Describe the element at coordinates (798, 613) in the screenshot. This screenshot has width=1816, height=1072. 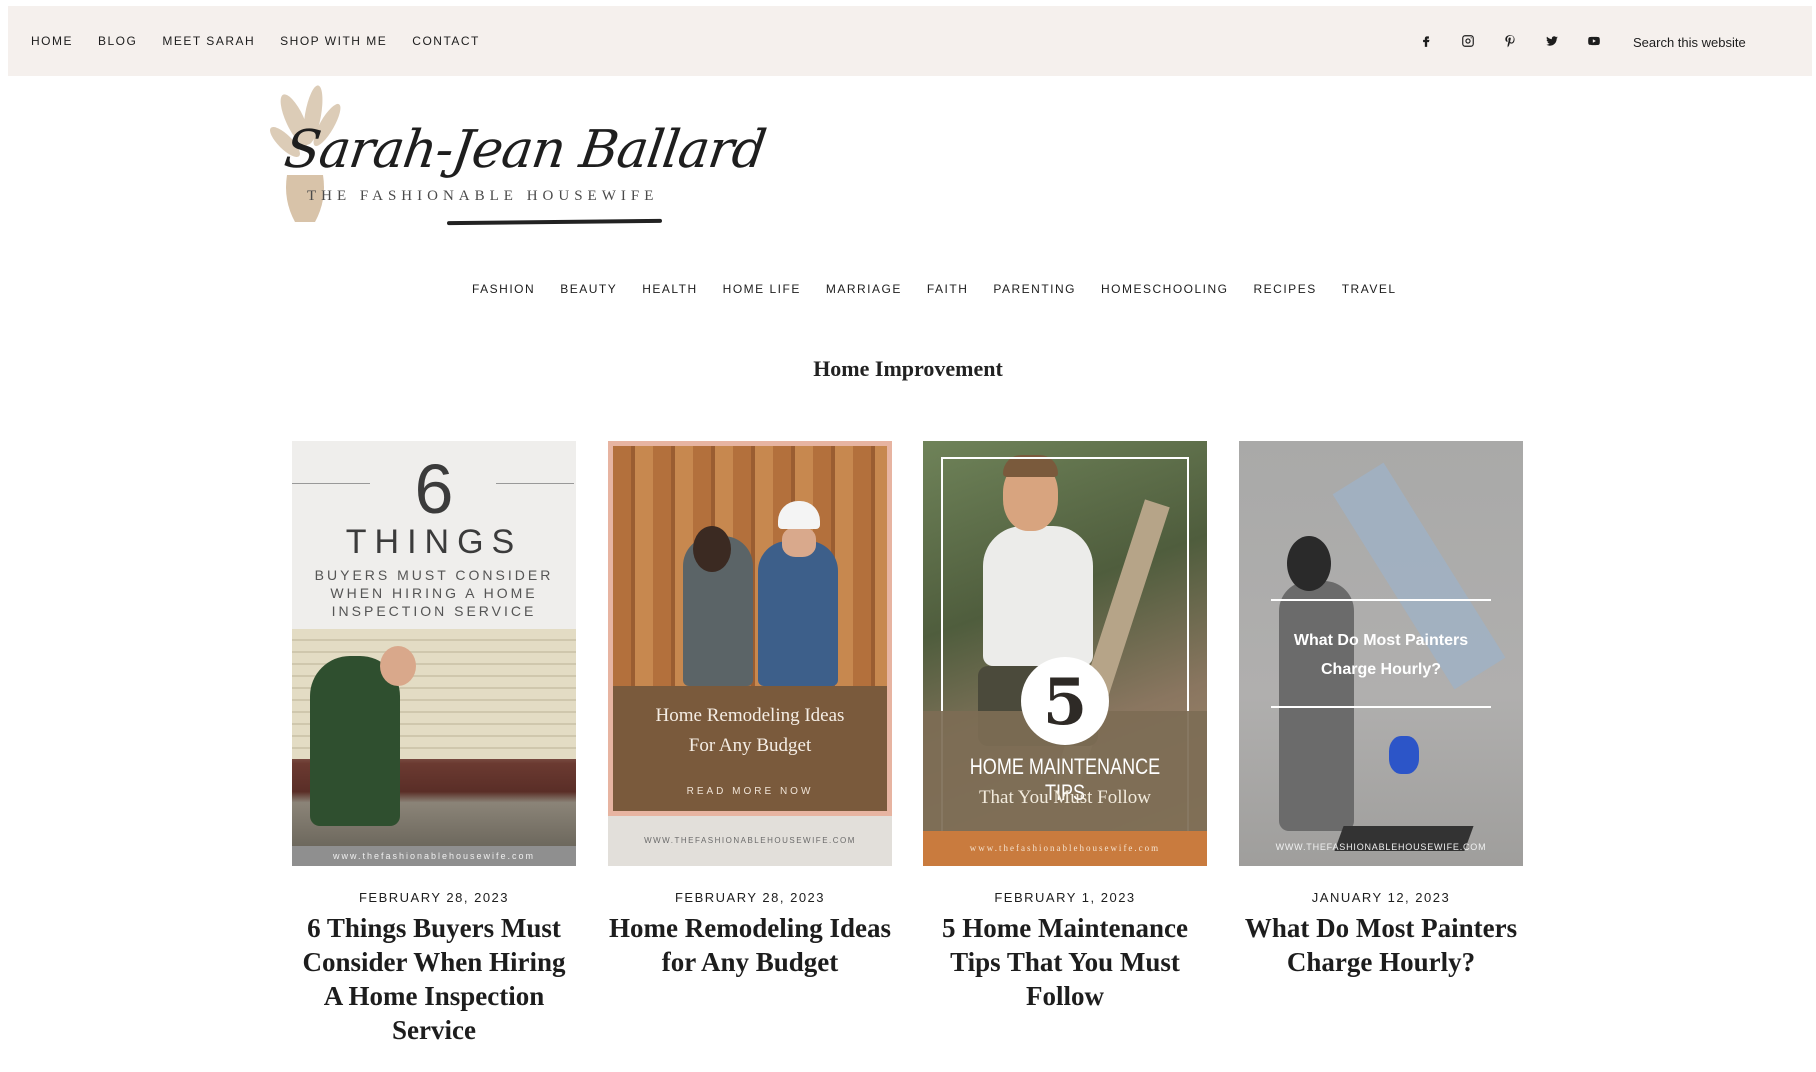
I see `contractor-figure` at that location.